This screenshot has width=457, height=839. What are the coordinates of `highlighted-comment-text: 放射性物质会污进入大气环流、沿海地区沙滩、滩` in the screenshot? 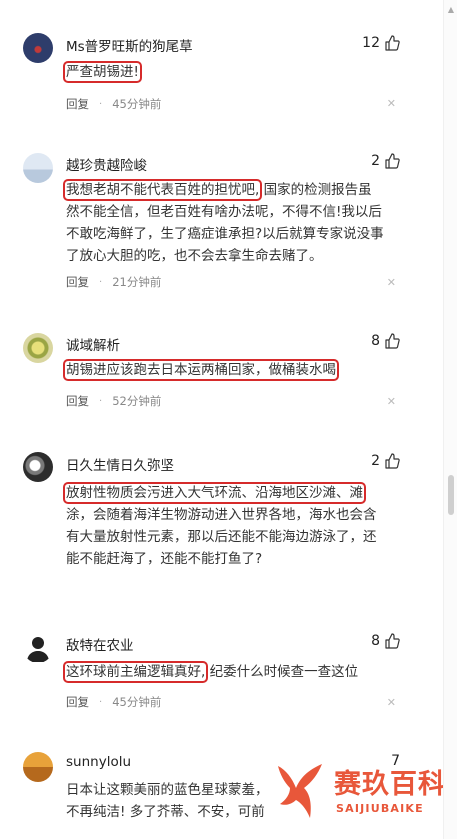 It's located at (214, 493).